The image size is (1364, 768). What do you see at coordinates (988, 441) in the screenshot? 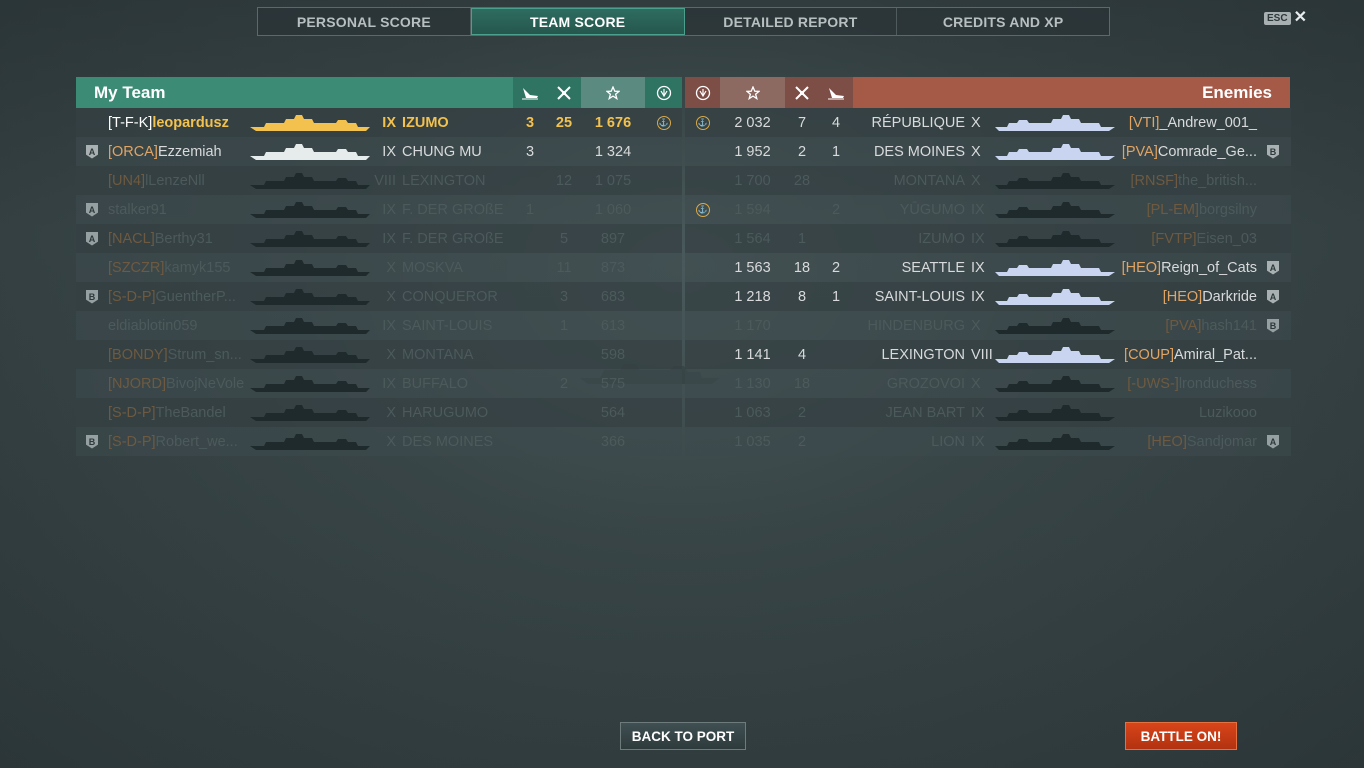
I see `player-row: 1 035 2 LION IX [HEO]Sandjomar A` at bounding box center [988, 441].